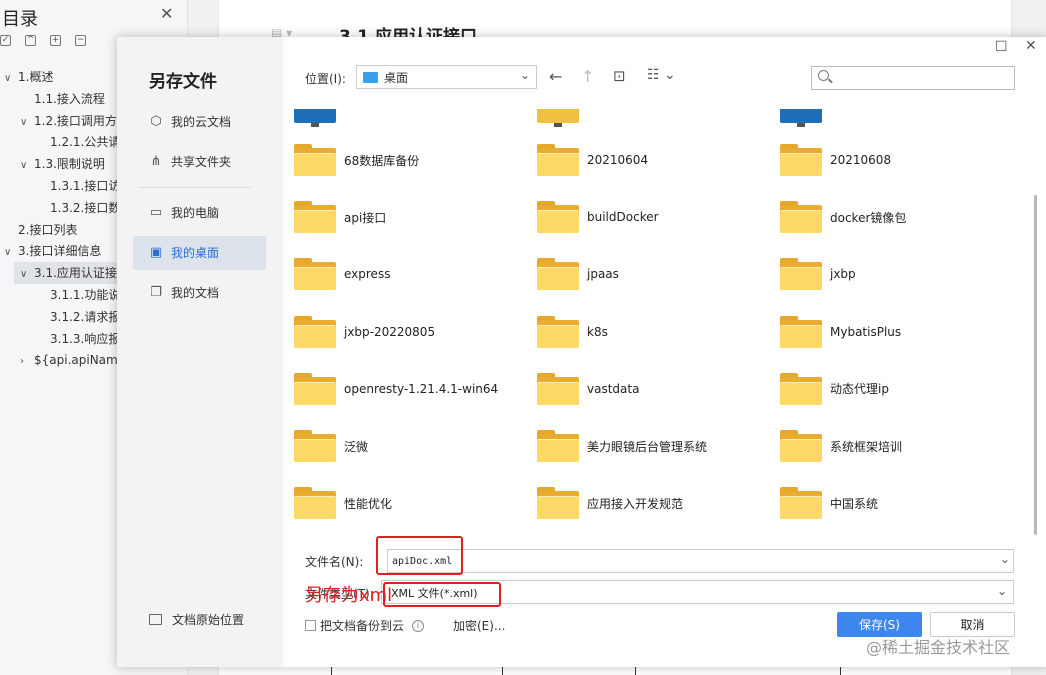  I want to click on search-input, so click(913, 78).